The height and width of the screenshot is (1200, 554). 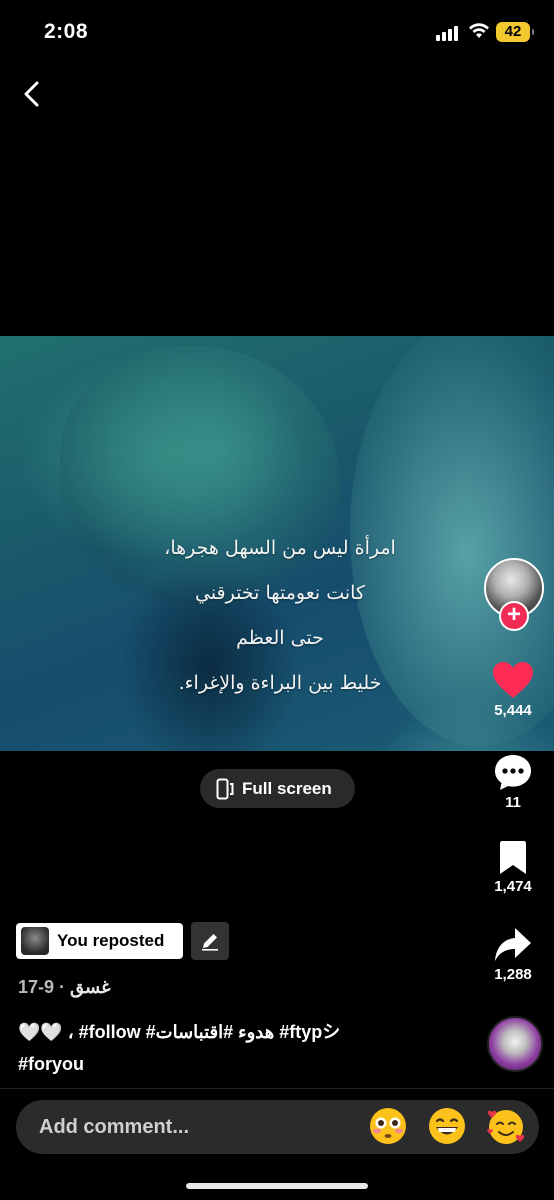 What do you see at coordinates (280, 683) in the screenshot?
I see `caption-line: خليط بين البراءة والإغراء.` at bounding box center [280, 683].